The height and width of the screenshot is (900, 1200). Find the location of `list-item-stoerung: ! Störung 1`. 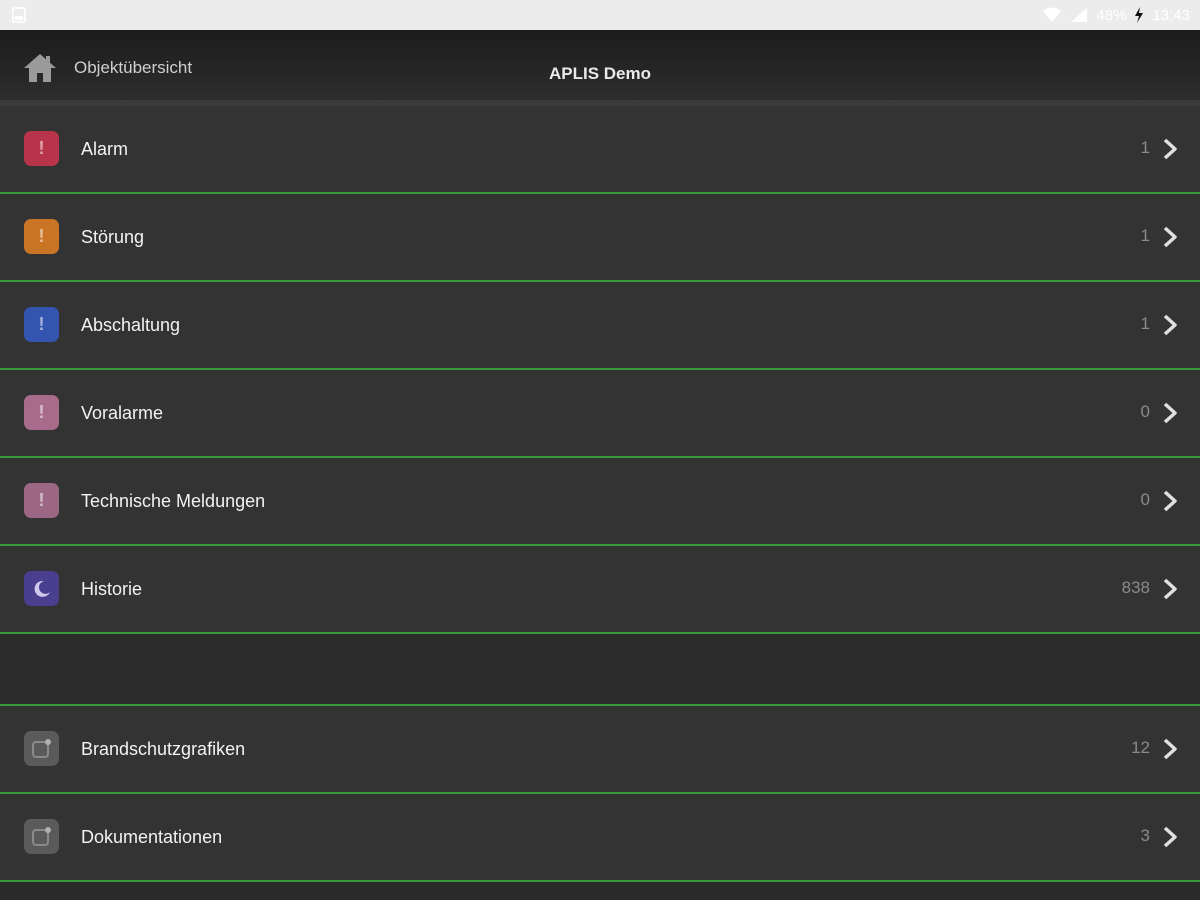

list-item-stoerung: ! Störung 1 is located at coordinates (600, 238).